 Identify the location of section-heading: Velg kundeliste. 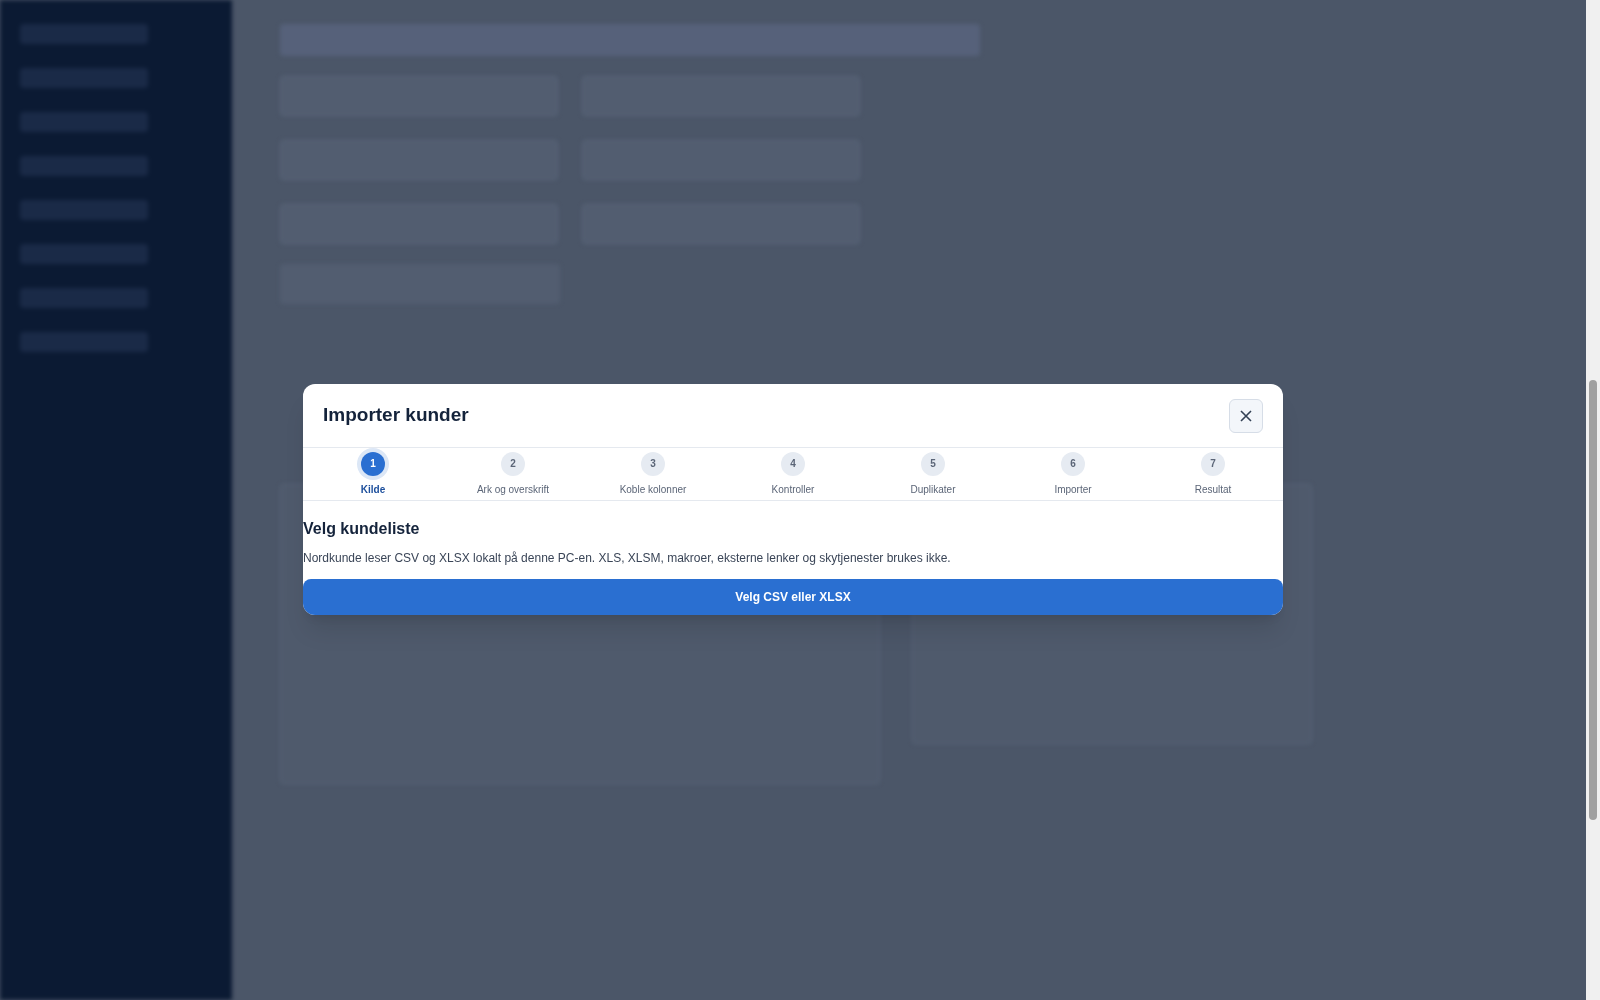
(362, 529).